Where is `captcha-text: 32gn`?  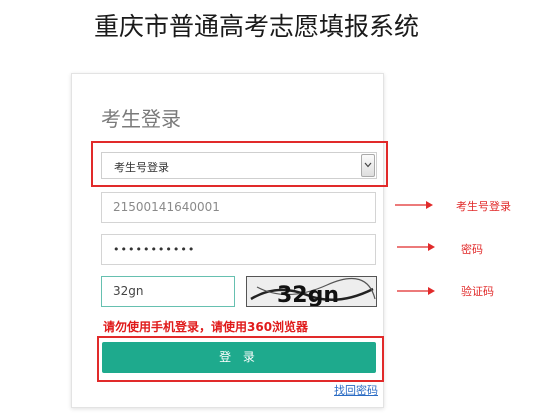
captcha-text: 32gn is located at coordinates (308, 295).